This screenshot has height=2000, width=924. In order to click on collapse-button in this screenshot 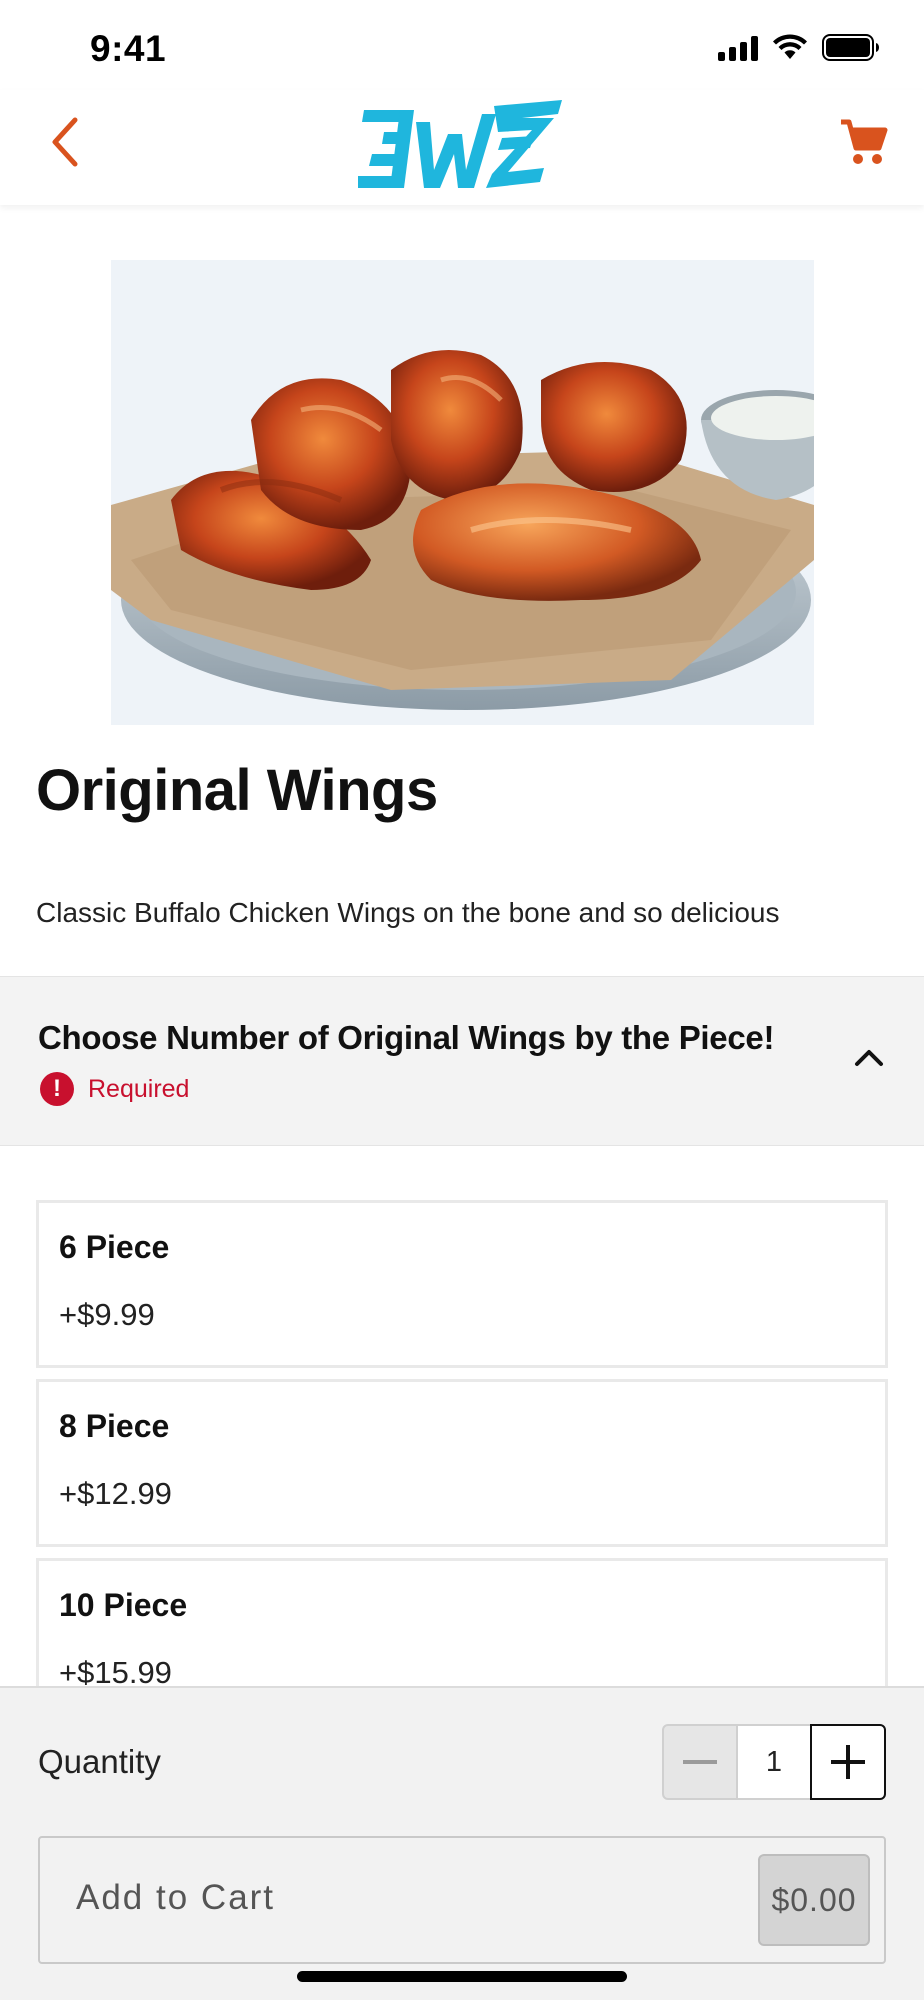, I will do `click(869, 1057)`.